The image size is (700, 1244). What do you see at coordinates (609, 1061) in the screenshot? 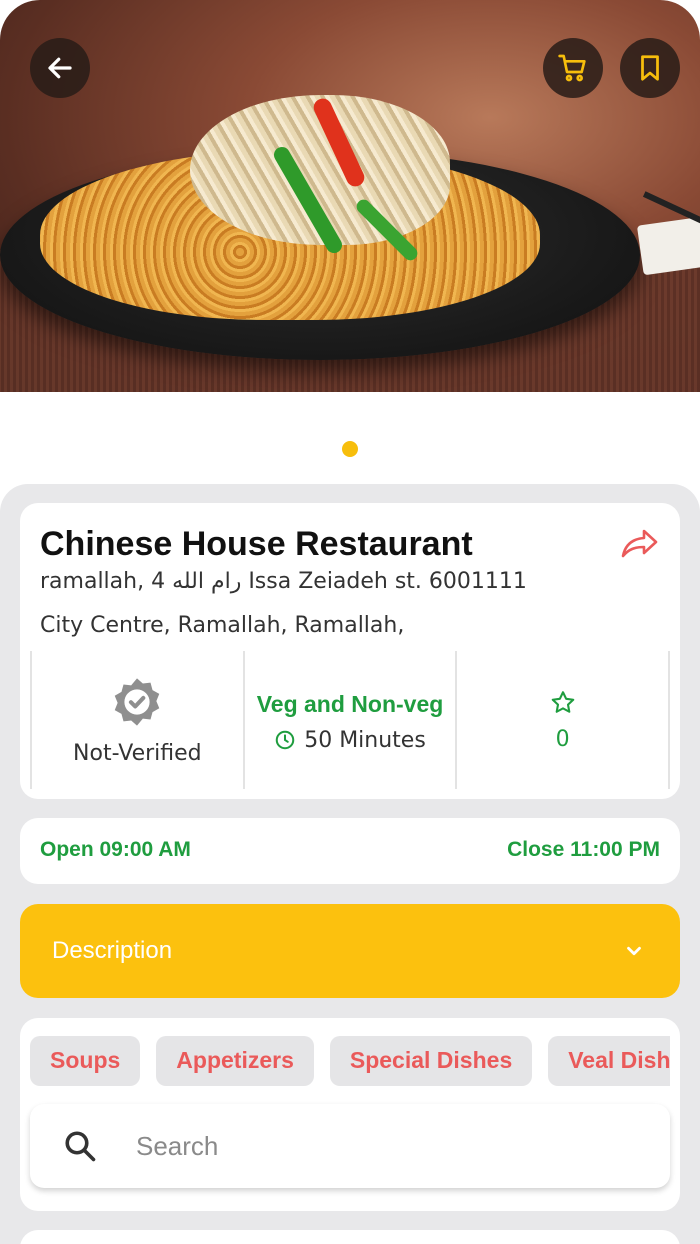
I see `category-chip-veal-dishes: Veal Dishes` at bounding box center [609, 1061].